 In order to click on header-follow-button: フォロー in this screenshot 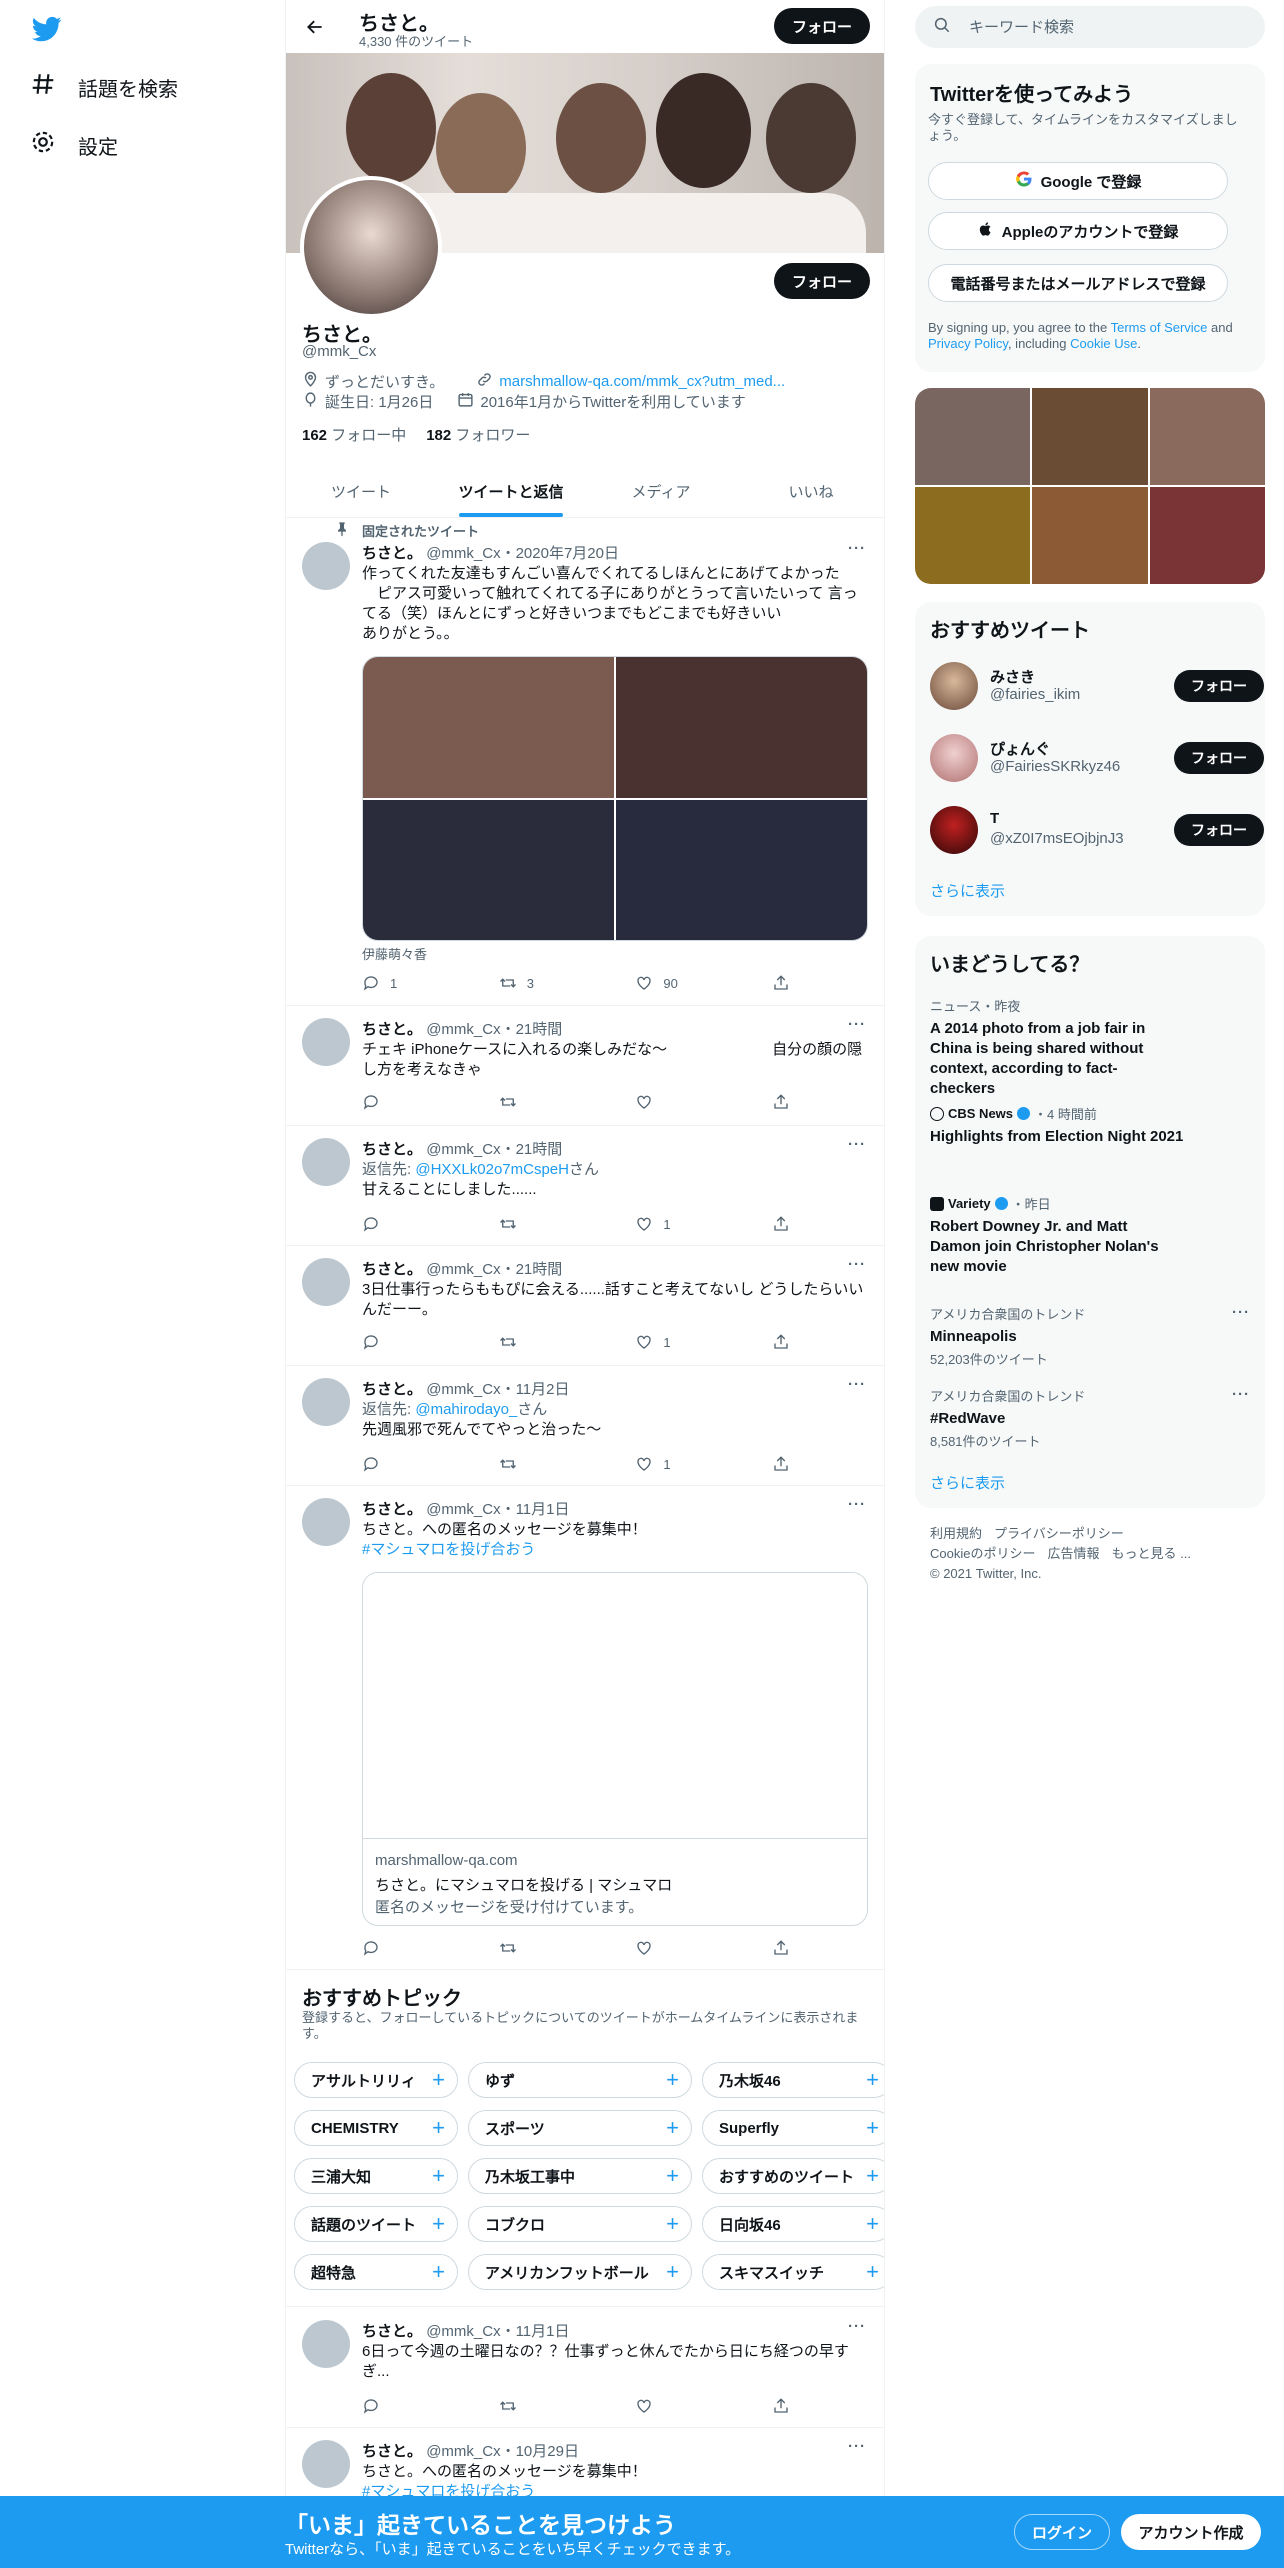, I will do `click(822, 26)`.